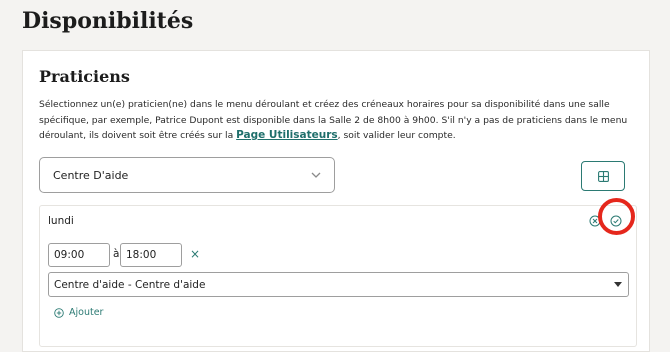 This screenshot has height=352, width=670. Describe the element at coordinates (616, 216) in the screenshot. I see `highlight-circle-annotation` at that location.